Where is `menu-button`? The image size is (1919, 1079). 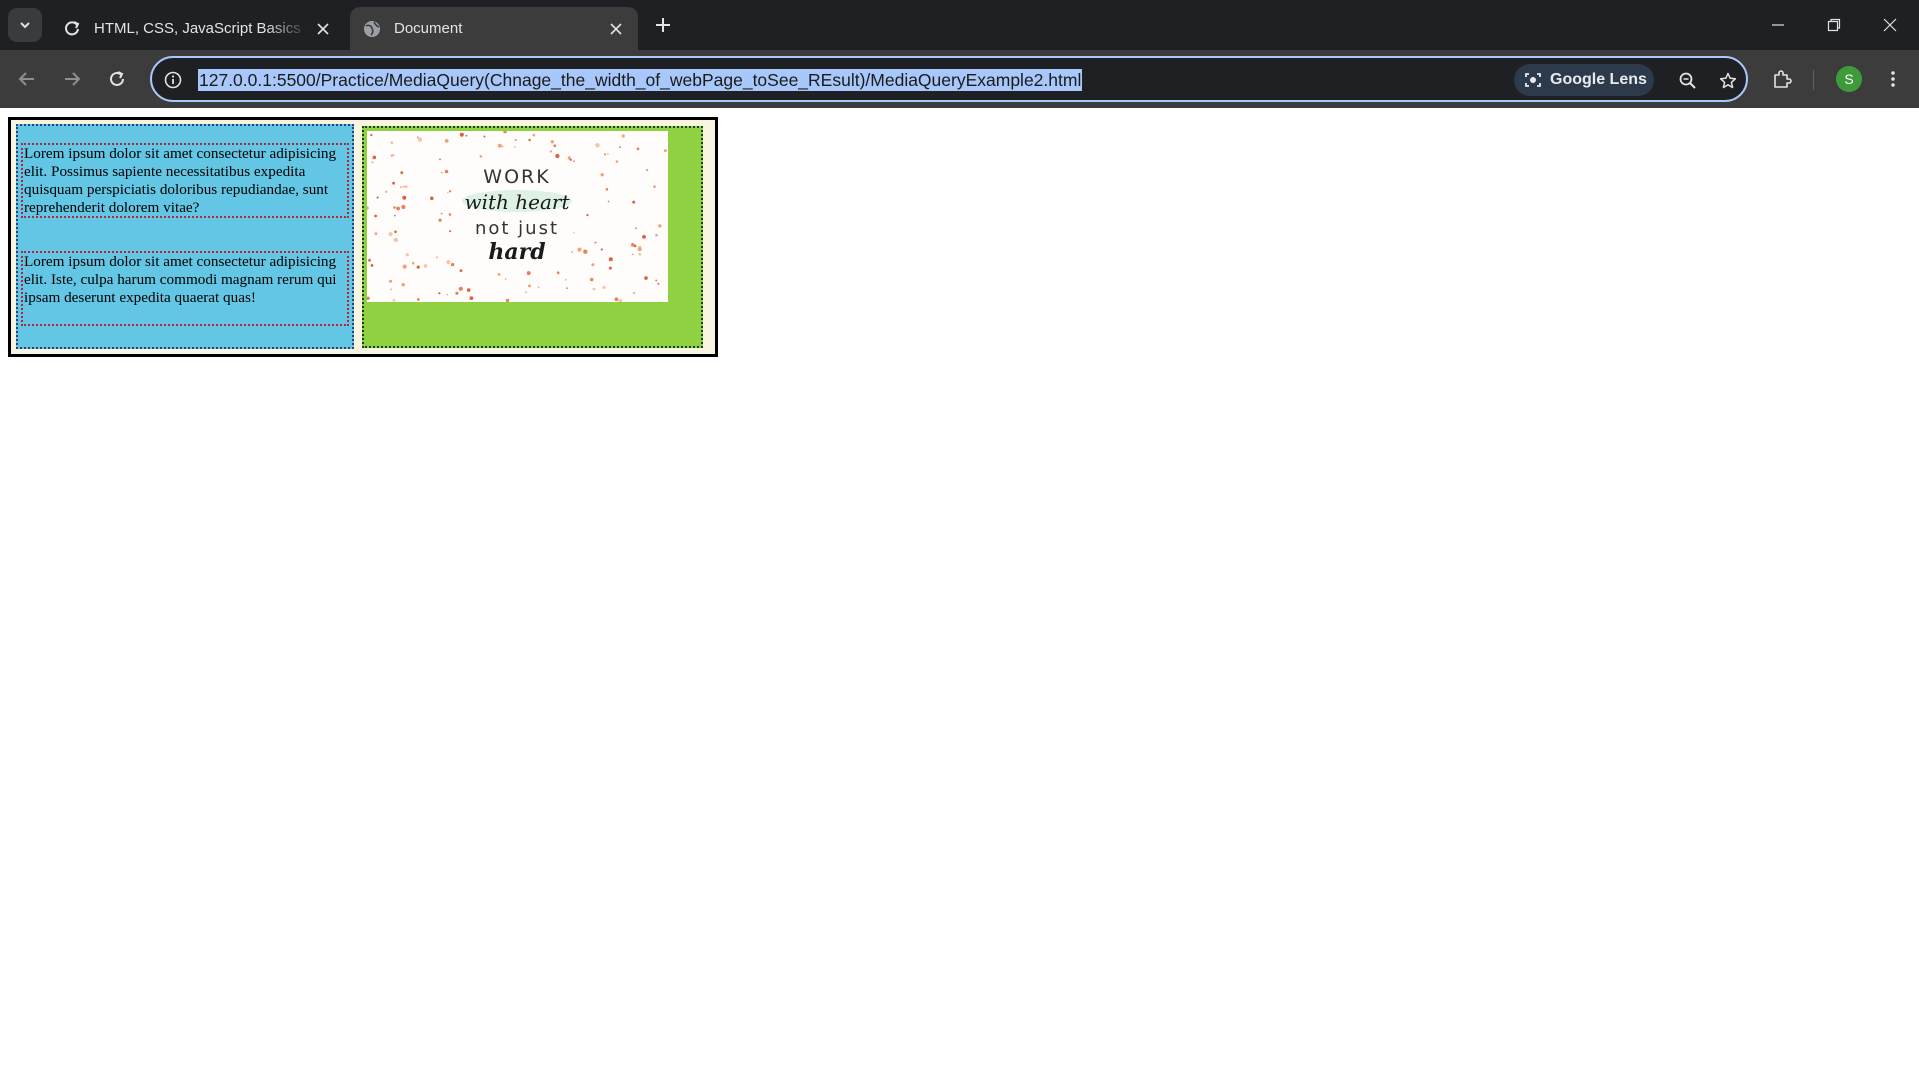
menu-button is located at coordinates (1893, 79).